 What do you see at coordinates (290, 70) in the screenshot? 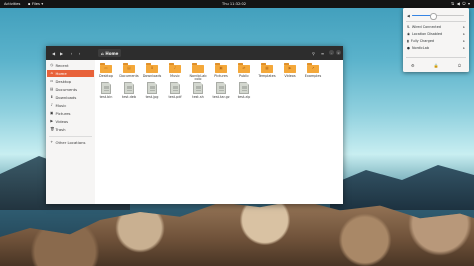
I see `folder-videos: ▶ Videos` at bounding box center [290, 70].